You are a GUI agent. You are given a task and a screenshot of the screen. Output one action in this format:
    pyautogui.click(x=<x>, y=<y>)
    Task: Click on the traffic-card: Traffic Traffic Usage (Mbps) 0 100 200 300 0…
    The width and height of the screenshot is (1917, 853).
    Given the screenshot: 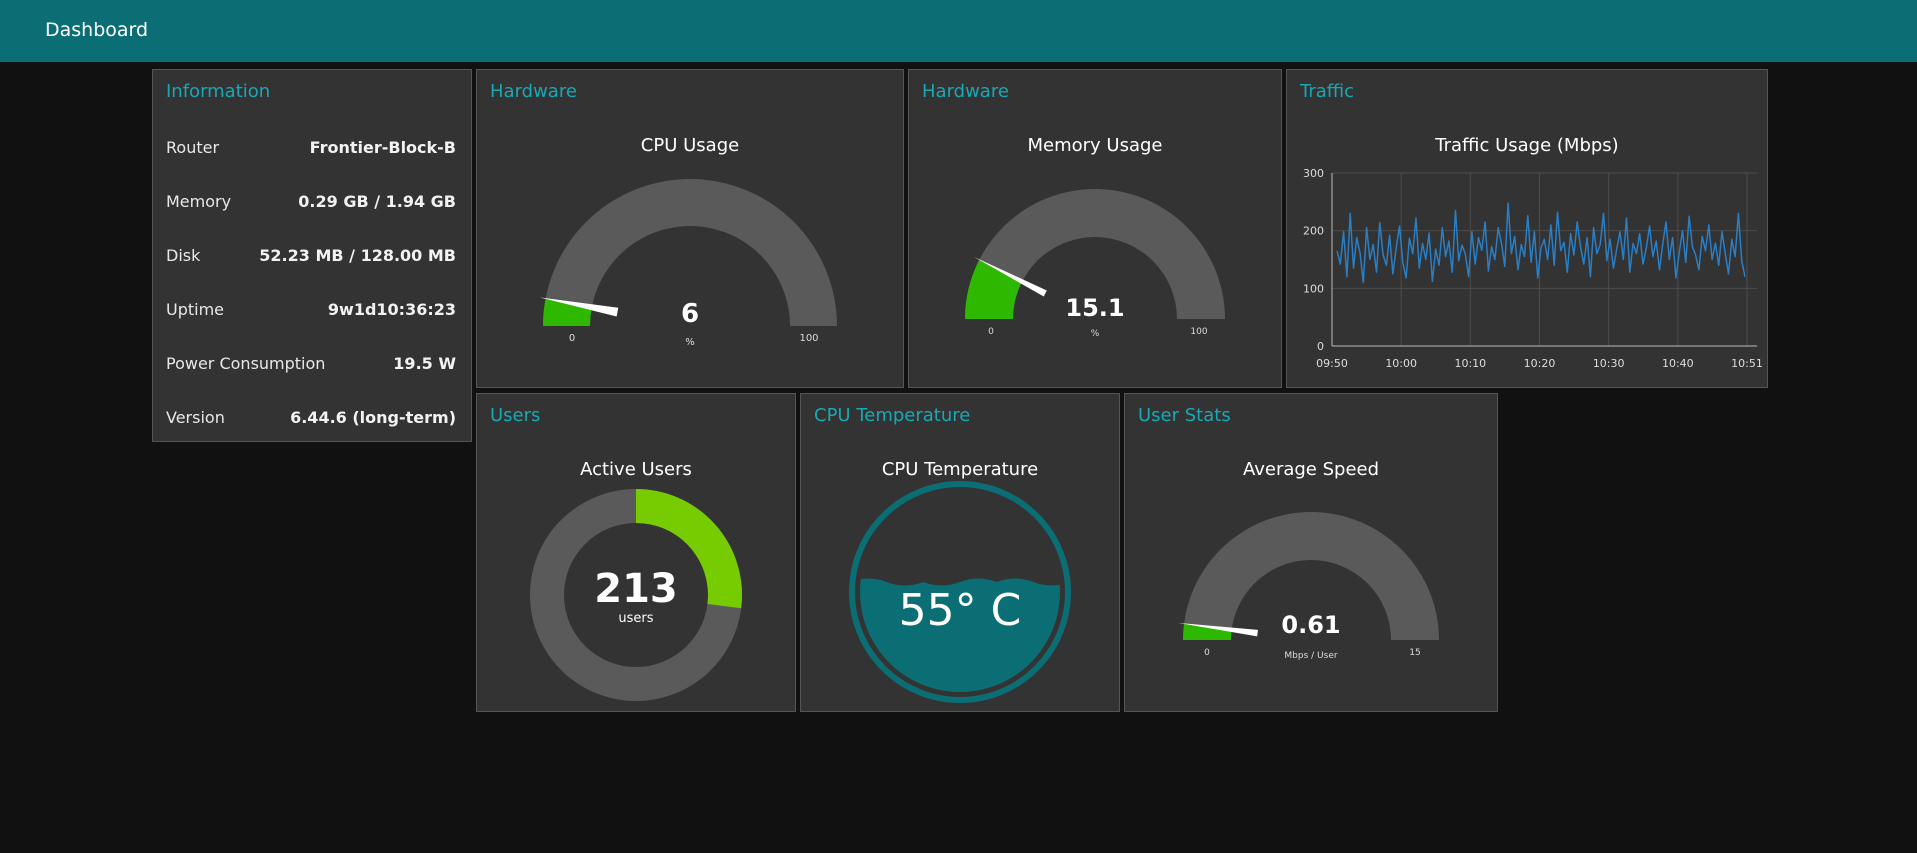 What is the action you would take?
    pyautogui.click(x=1527, y=228)
    